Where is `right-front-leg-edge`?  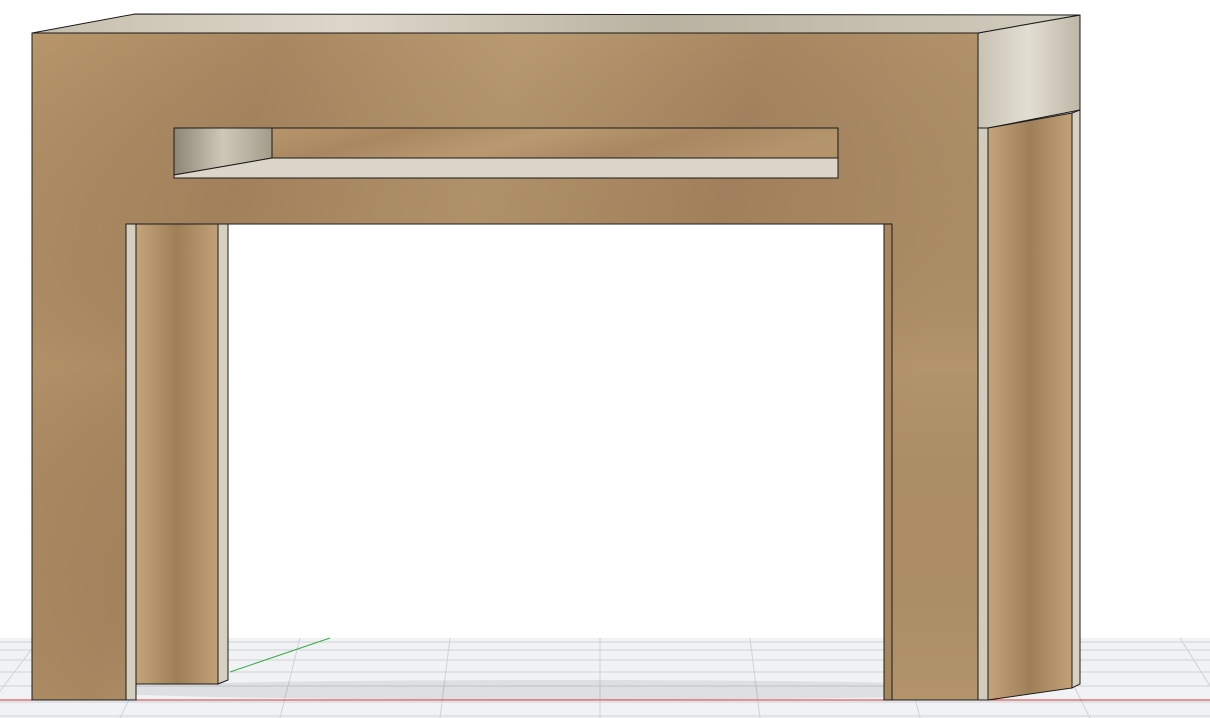
right-front-leg-edge is located at coordinates (888, 462).